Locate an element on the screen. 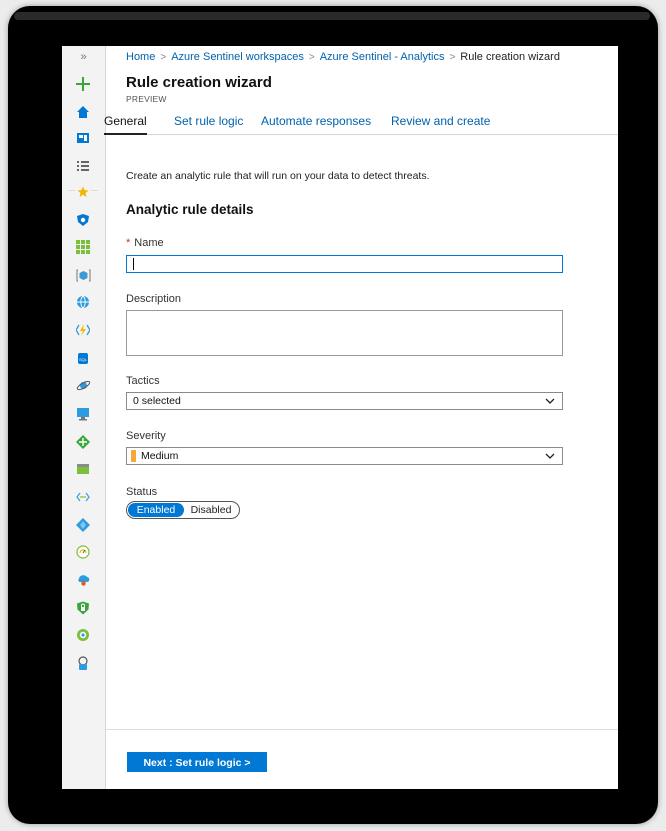 This screenshot has height=831, width=666. all-services-icon is located at coordinates (83, 166).